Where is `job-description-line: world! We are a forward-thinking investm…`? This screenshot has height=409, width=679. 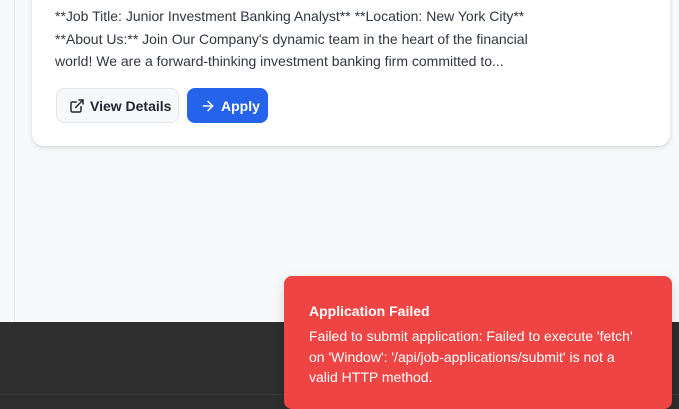 job-description-line: world! We are a forward-thinking investm… is located at coordinates (279, 61).